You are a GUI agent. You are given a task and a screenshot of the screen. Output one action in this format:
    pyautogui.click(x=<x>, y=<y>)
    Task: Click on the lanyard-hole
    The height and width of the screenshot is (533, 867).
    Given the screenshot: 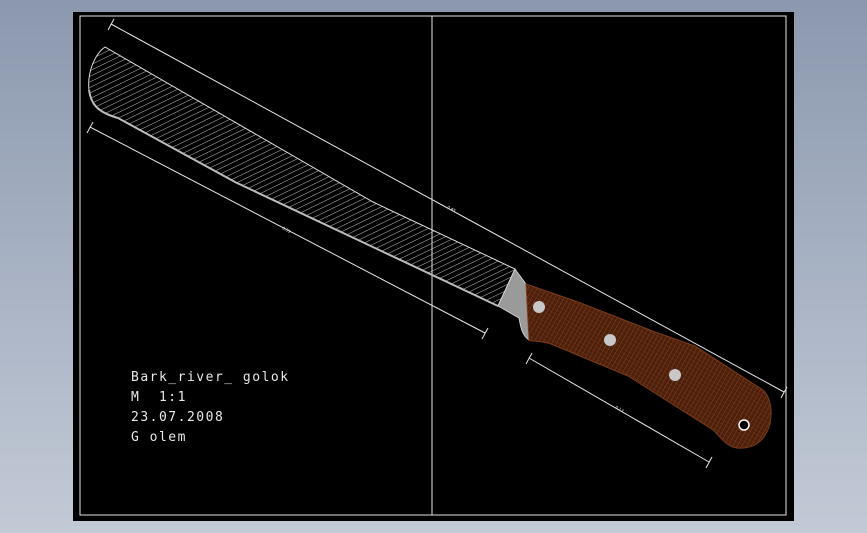 What is the action you would take?
    pyautogui.click(x=744, y=425)
    